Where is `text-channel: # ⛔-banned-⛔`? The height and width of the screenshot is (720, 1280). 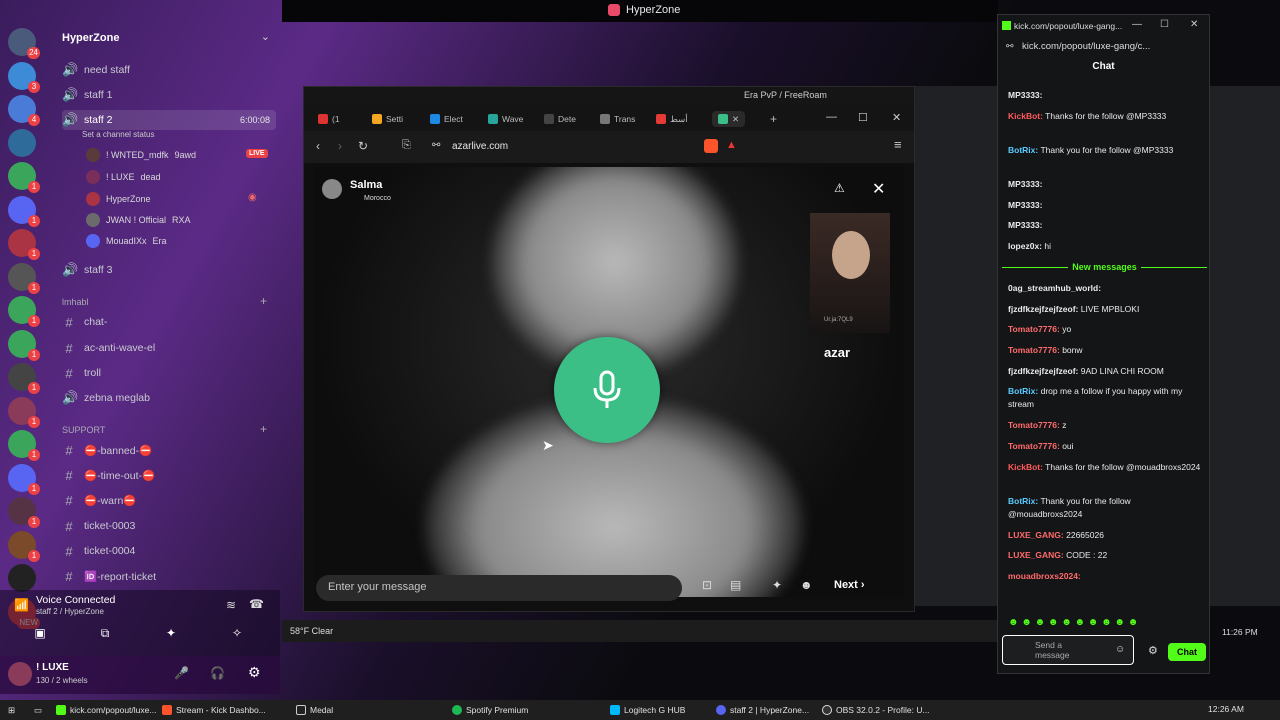
text-channel: # ⛔-banned-⛔ is located at coordinates (169, 450).